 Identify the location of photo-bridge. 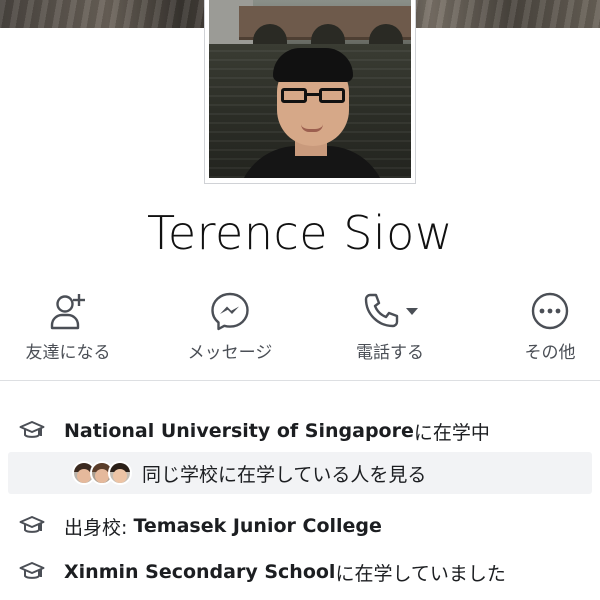
(325, 26).